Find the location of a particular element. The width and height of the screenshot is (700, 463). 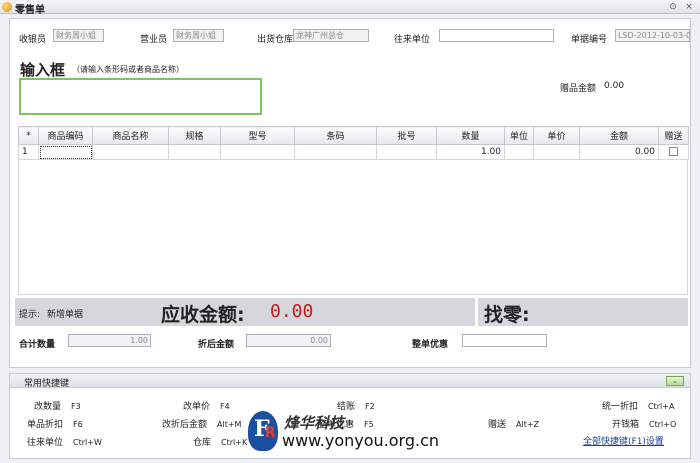

salesman-label: 营业员 is located at coordinates (154, 40).